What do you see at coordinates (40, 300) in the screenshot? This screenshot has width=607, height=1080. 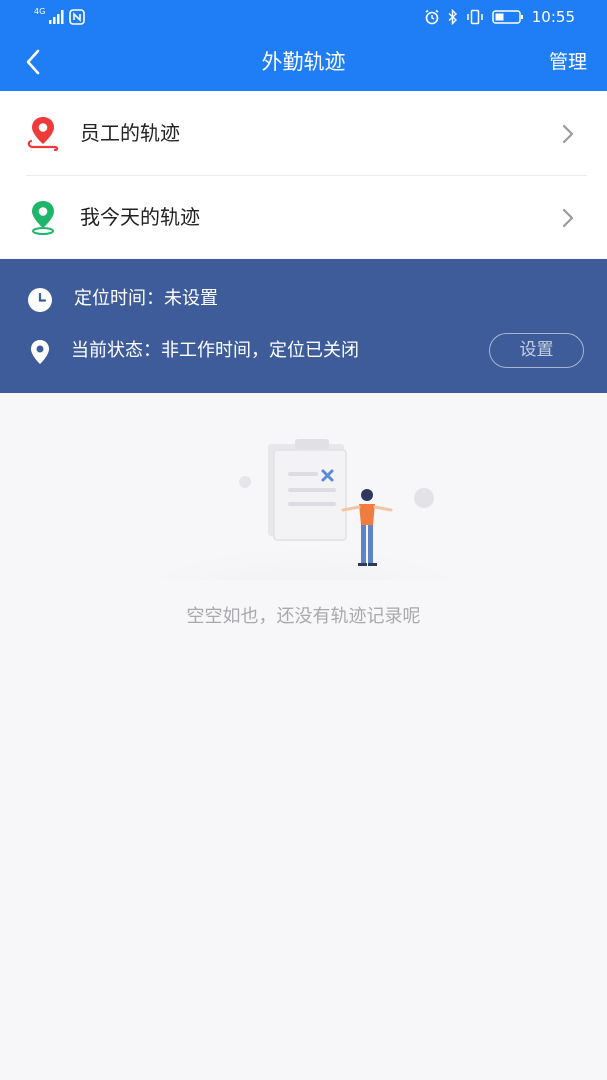 I see `clock-icon` at bounding box center [40, 300].